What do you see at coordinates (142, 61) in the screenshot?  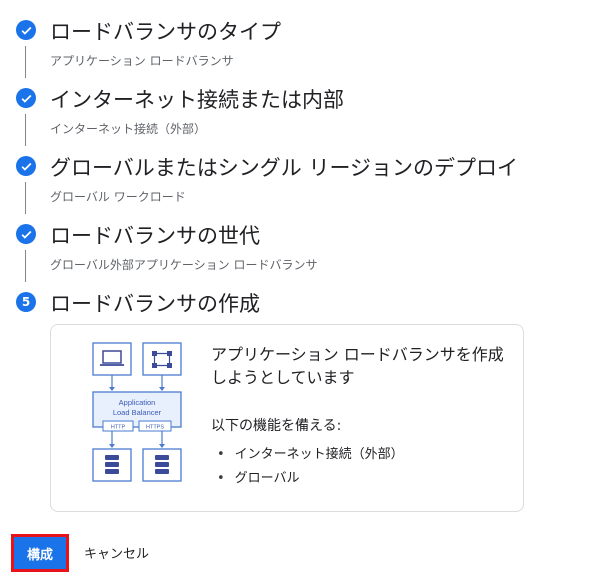 I see `step-1-summary: アプリケーション ロードバランサ` at bounding box center [142, 61].